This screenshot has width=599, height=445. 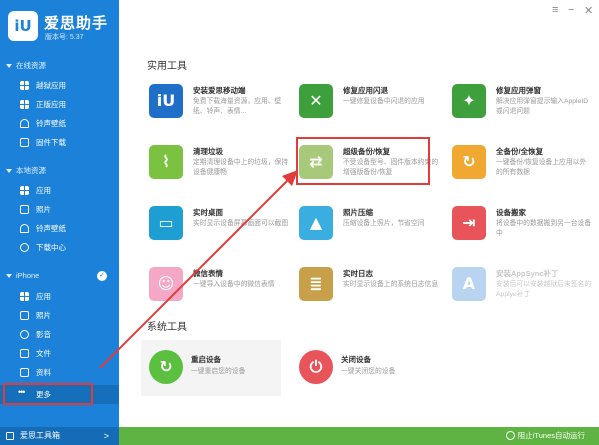 I want to click on annotation-arrow, so click(x=198, y=269).